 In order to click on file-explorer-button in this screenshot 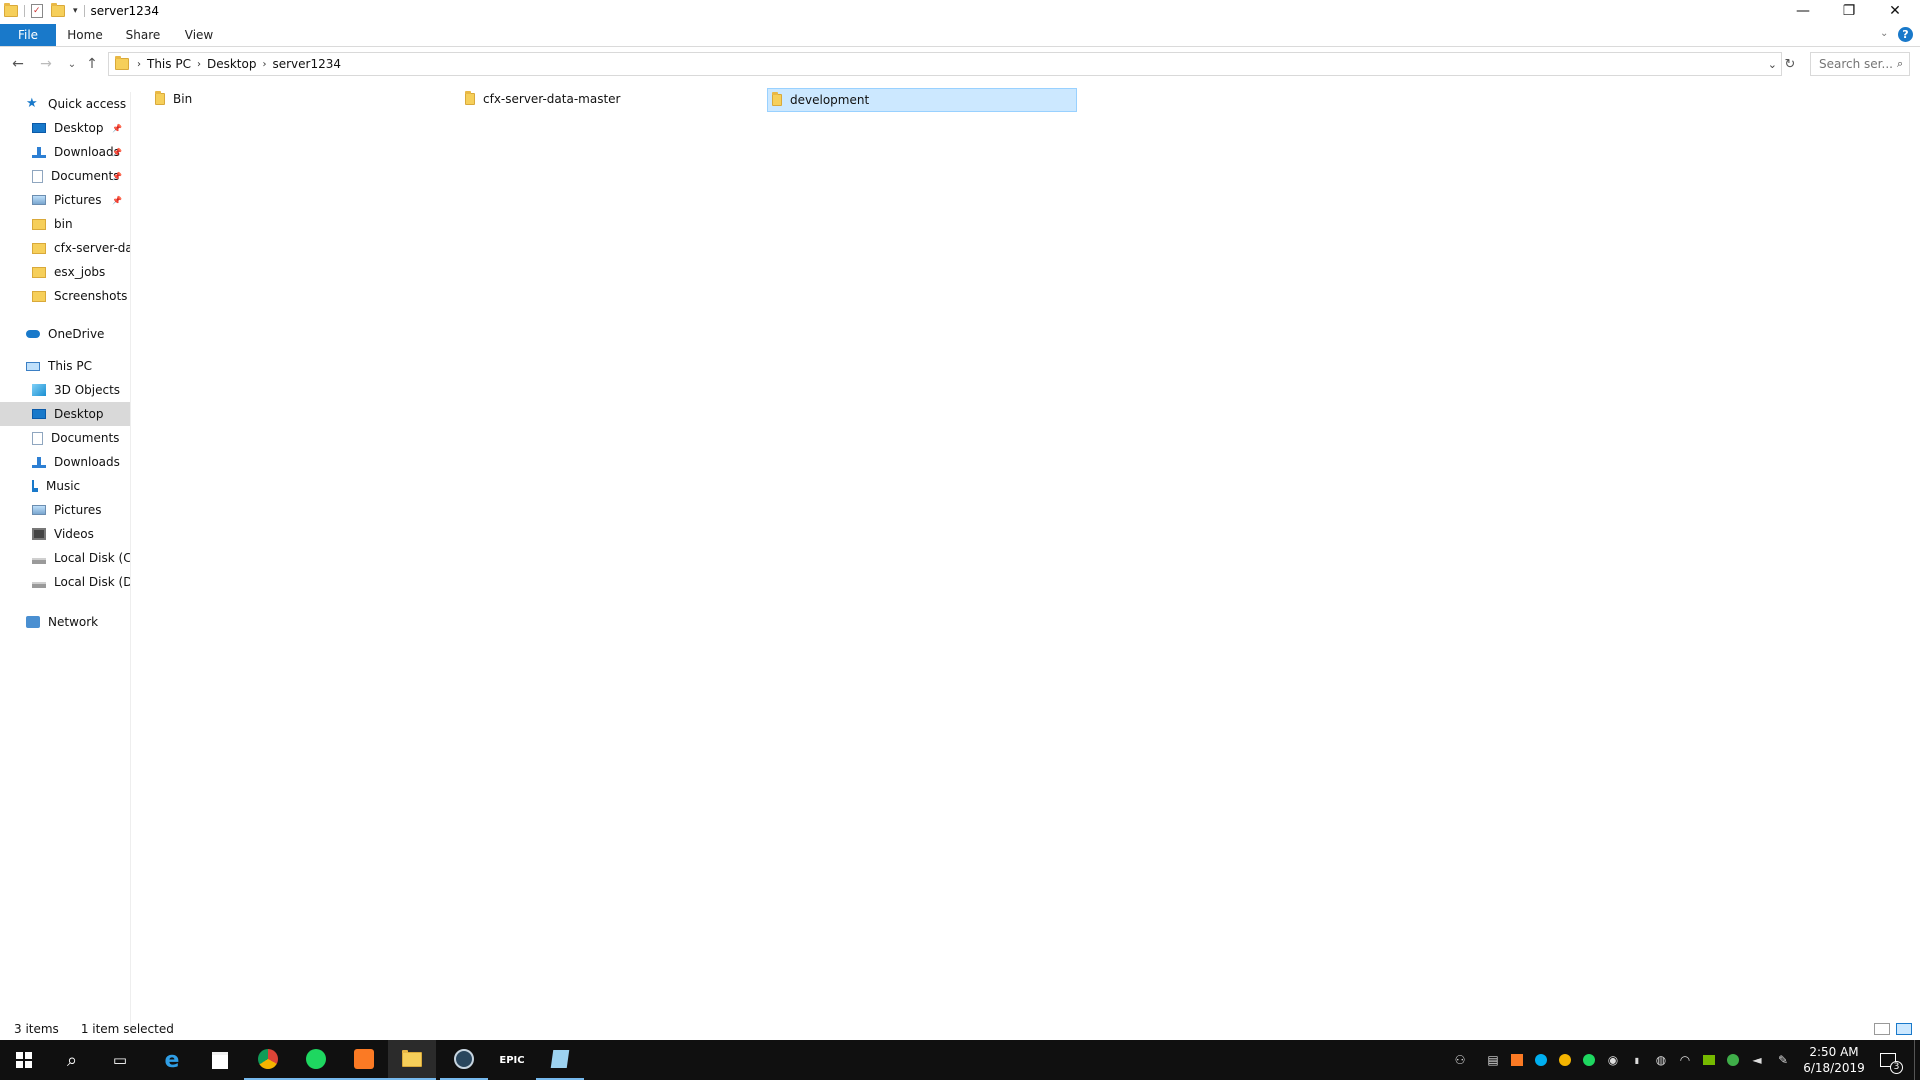, I will do `click(412, 1060)`.